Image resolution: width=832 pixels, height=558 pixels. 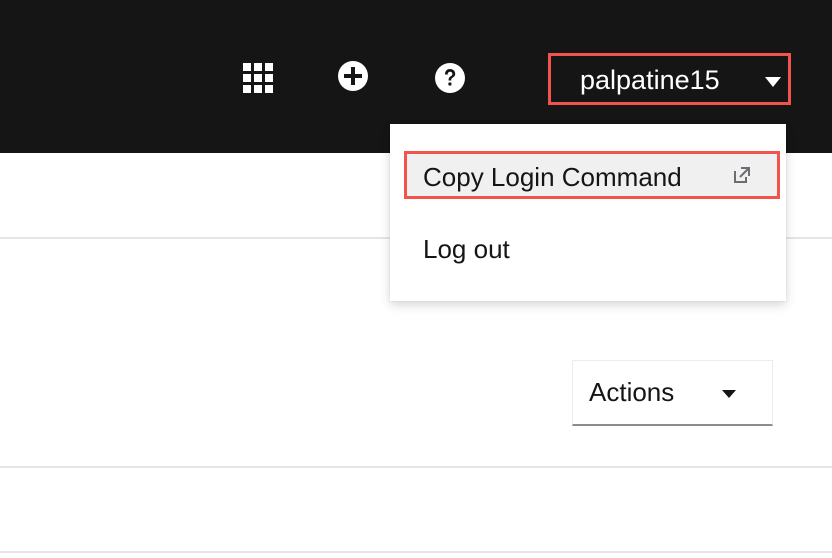 I want to click on actions-dropdown: Actions, so click(x=672, y=393).